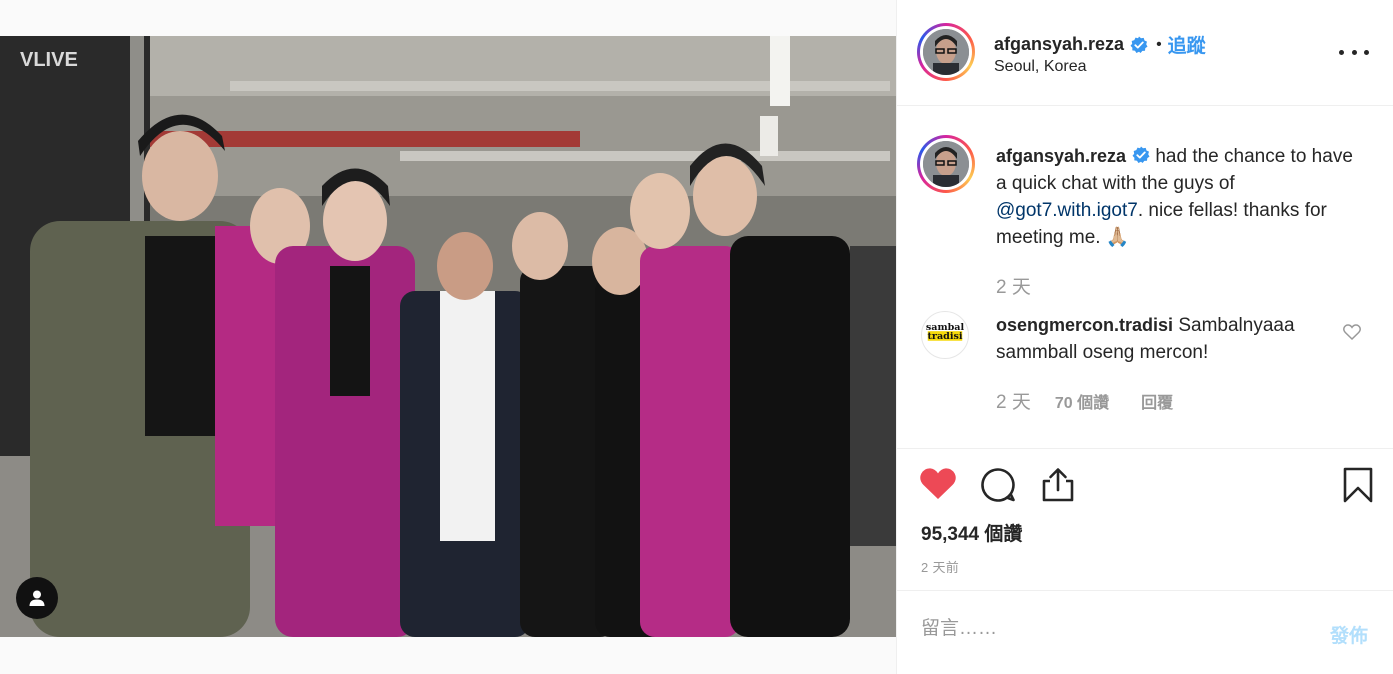  I want to click on svg-text: tradisi, so click(944, 336).